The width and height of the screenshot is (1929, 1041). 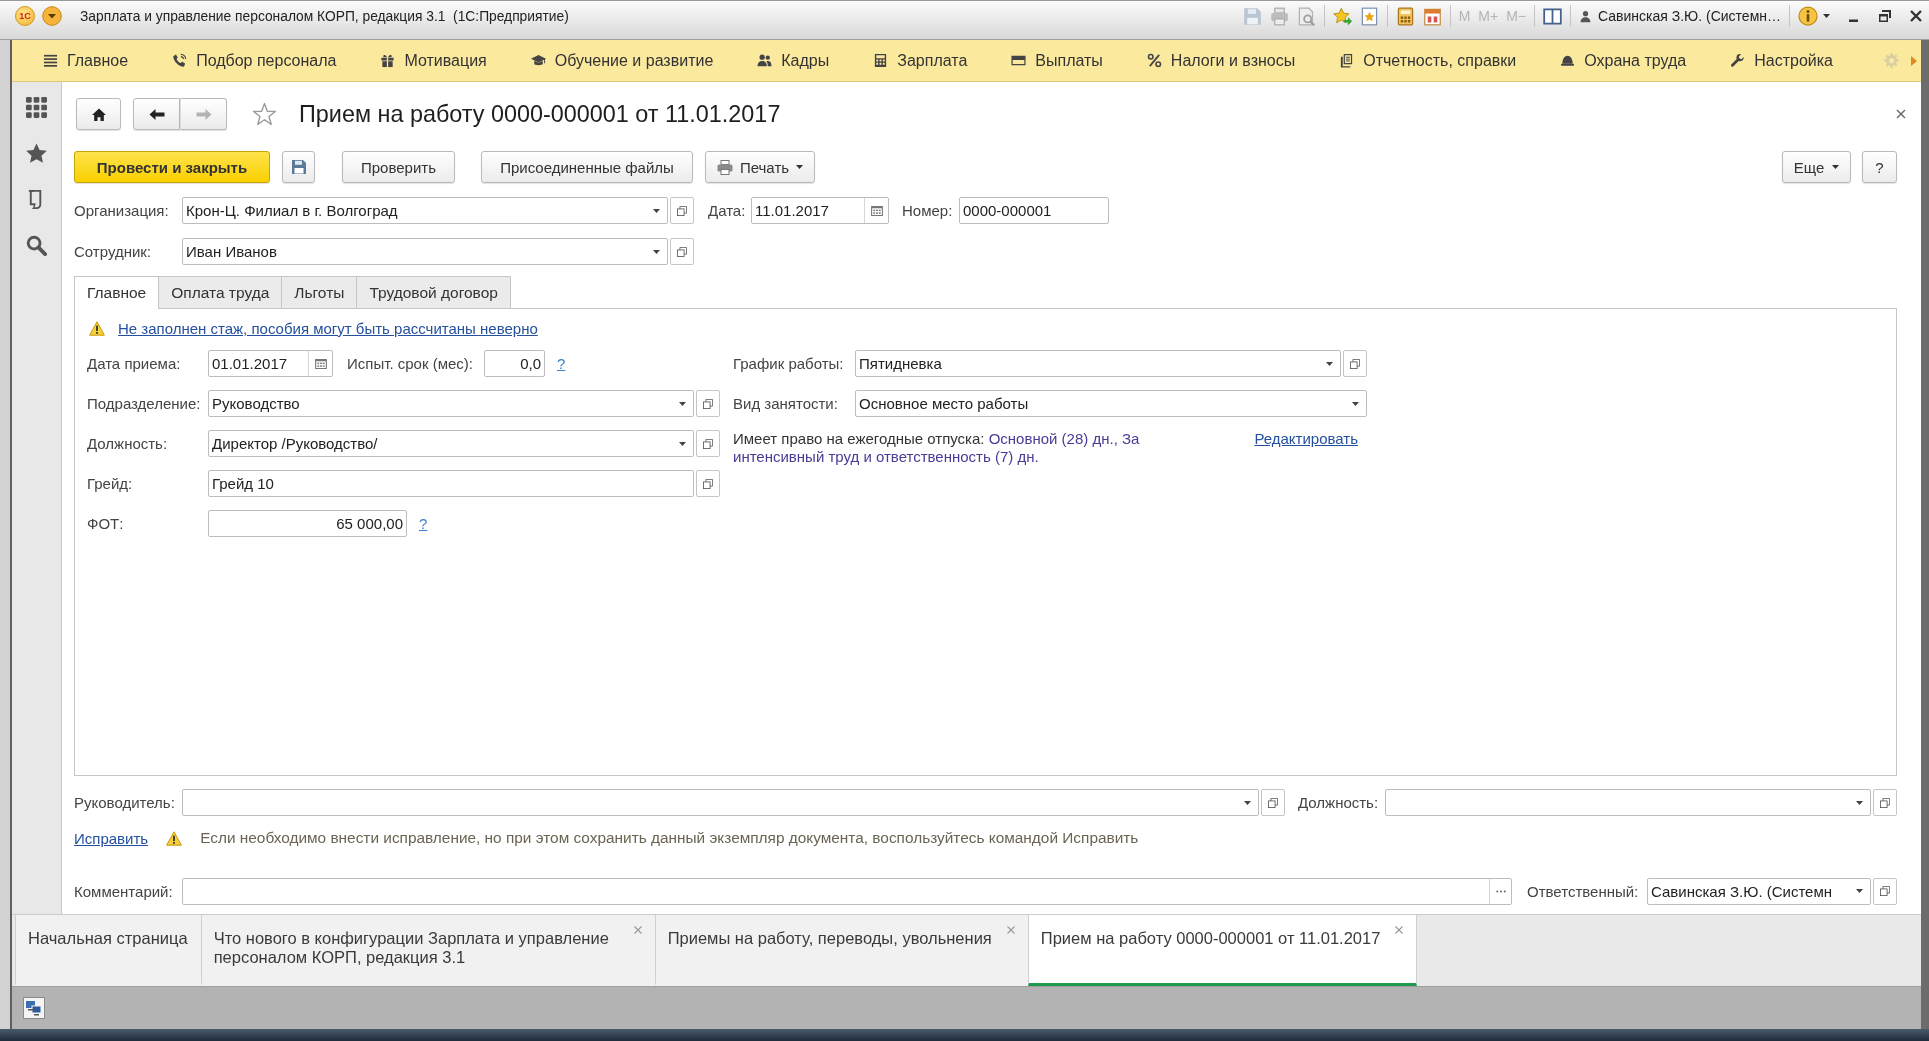 What do you see at coordinates (727, 210) in the screenshot?
I see `field-label: Дата:` at bounding box center [727, 210].